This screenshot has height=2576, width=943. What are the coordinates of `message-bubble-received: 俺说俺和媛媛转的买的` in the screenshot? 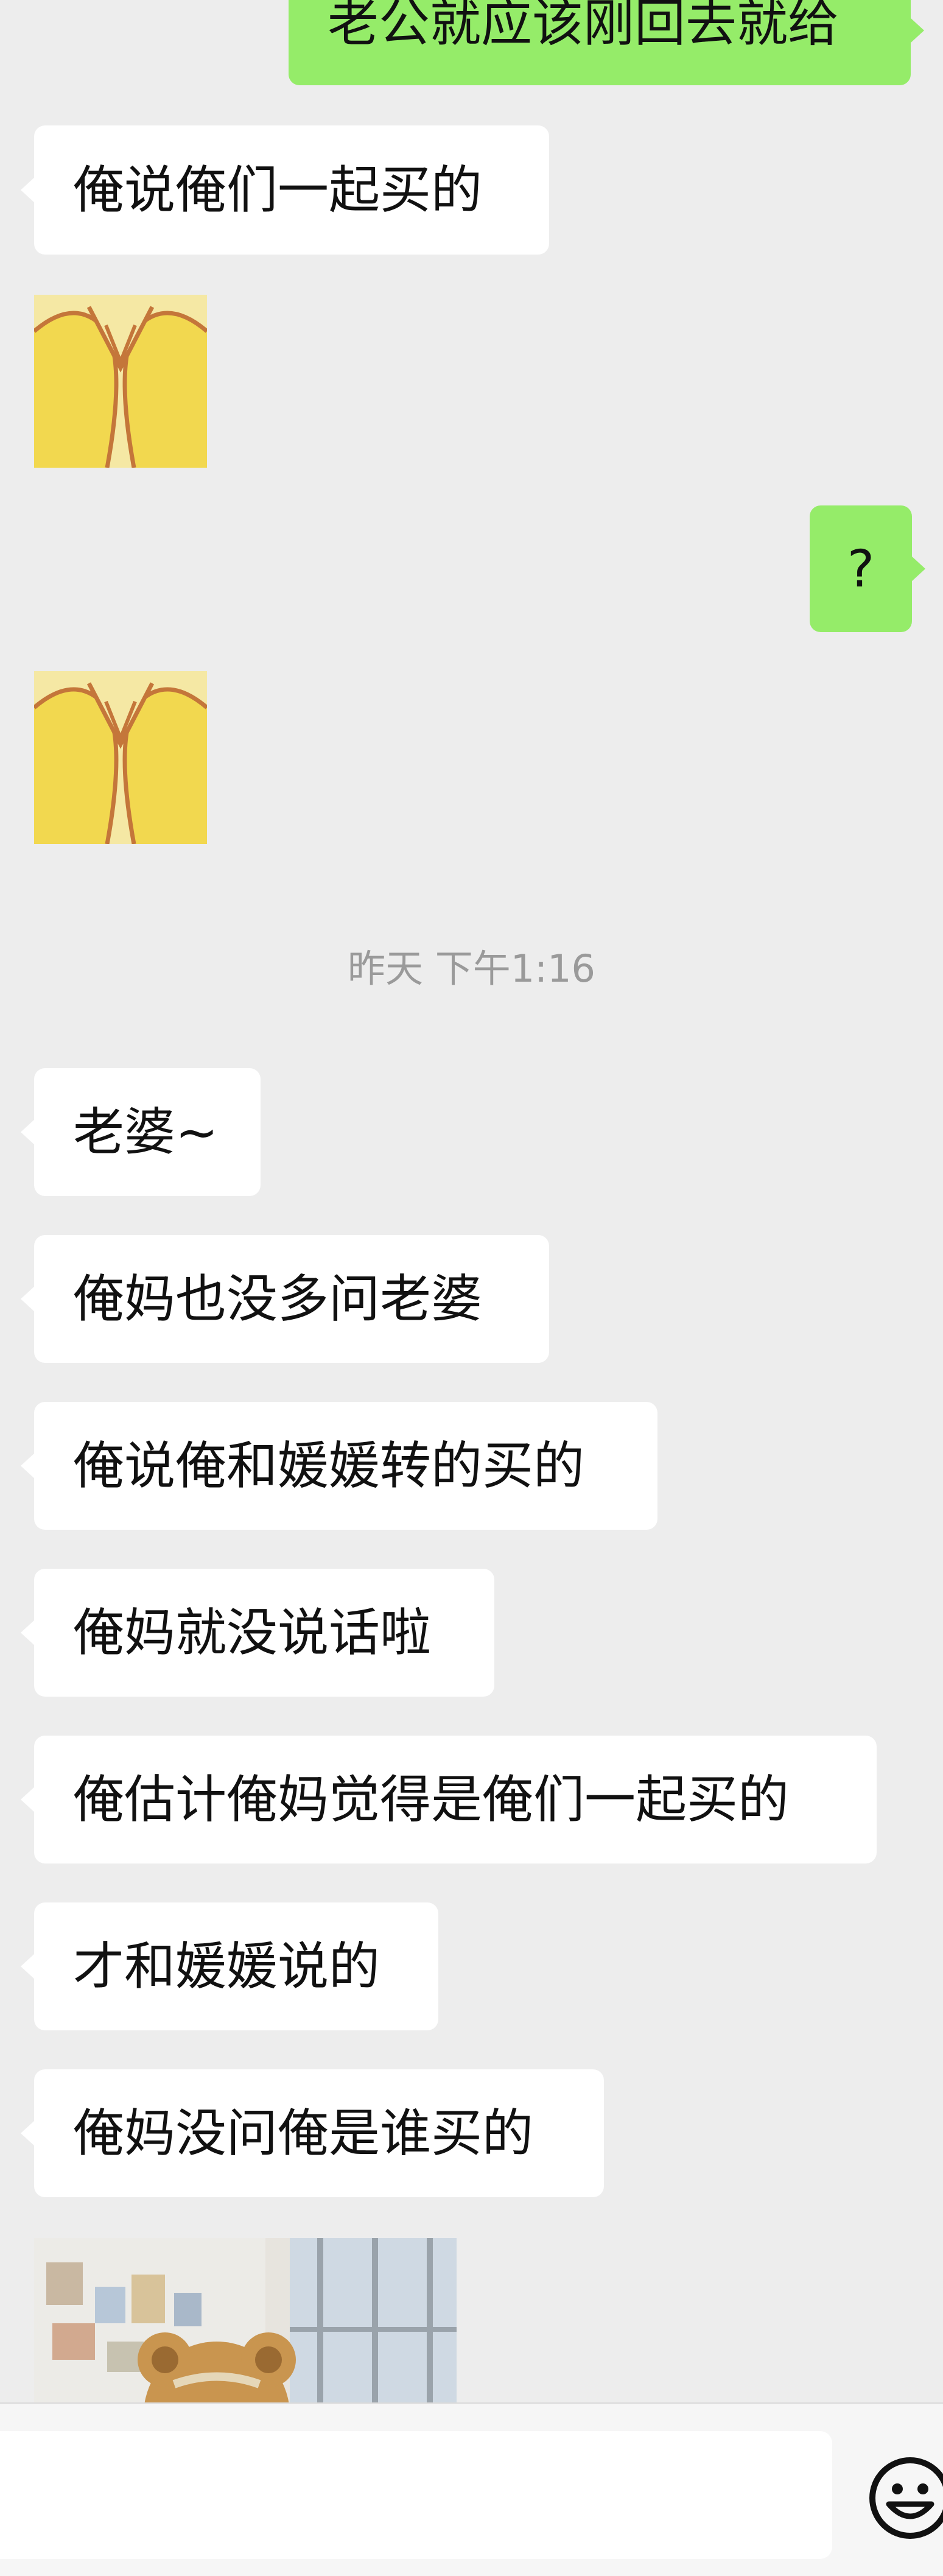 It's located at (339, 1466).